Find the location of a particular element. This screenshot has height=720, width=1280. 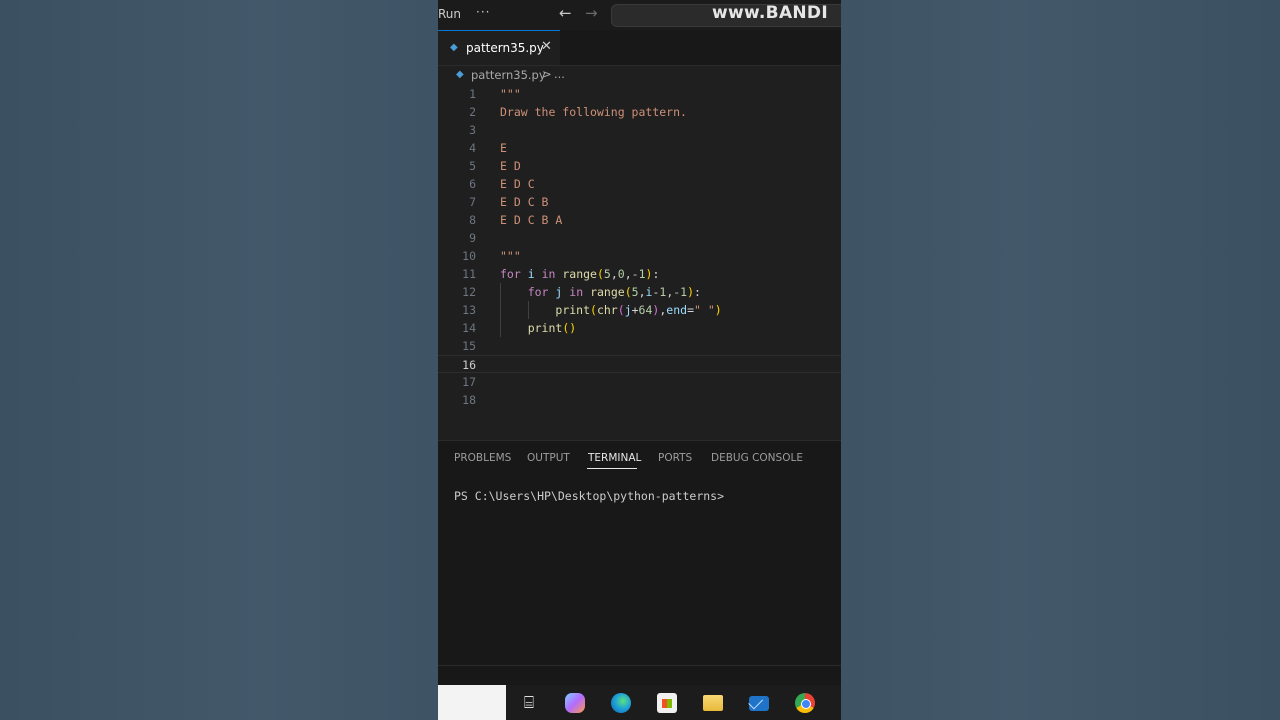

code-line: 8 E D C B A is located at coordinates (639, 220).